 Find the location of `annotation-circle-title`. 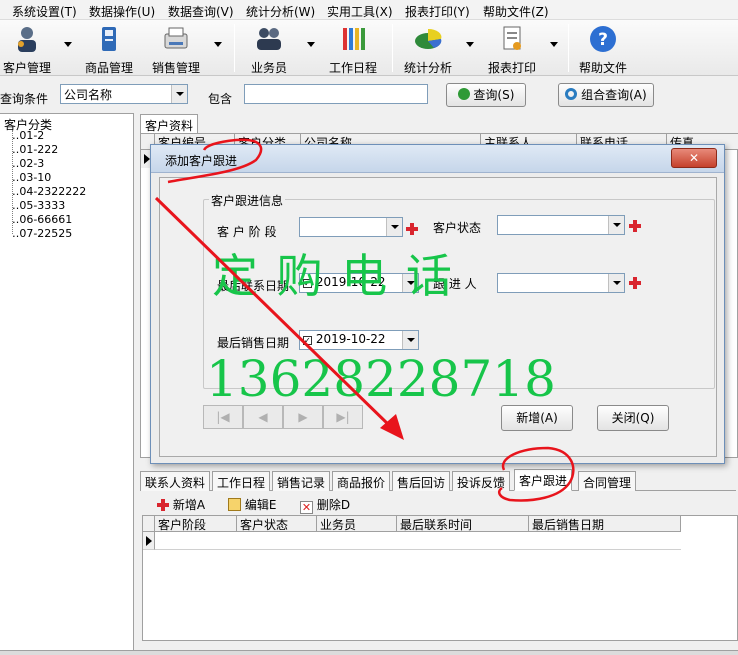

annotation-circle-title is located at coordinates (215, 161).